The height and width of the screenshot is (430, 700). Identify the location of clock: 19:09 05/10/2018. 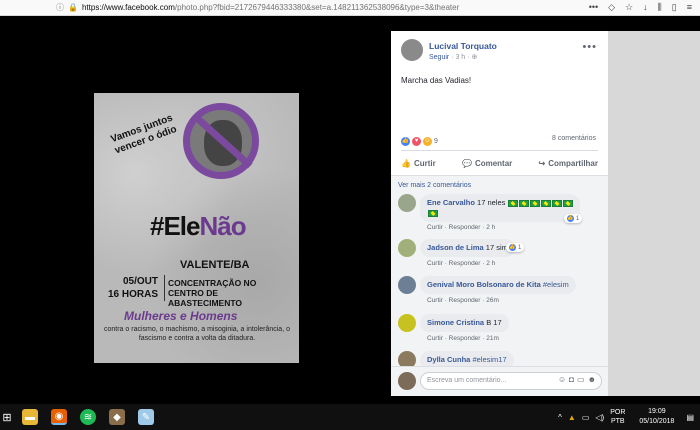
(656, 417).